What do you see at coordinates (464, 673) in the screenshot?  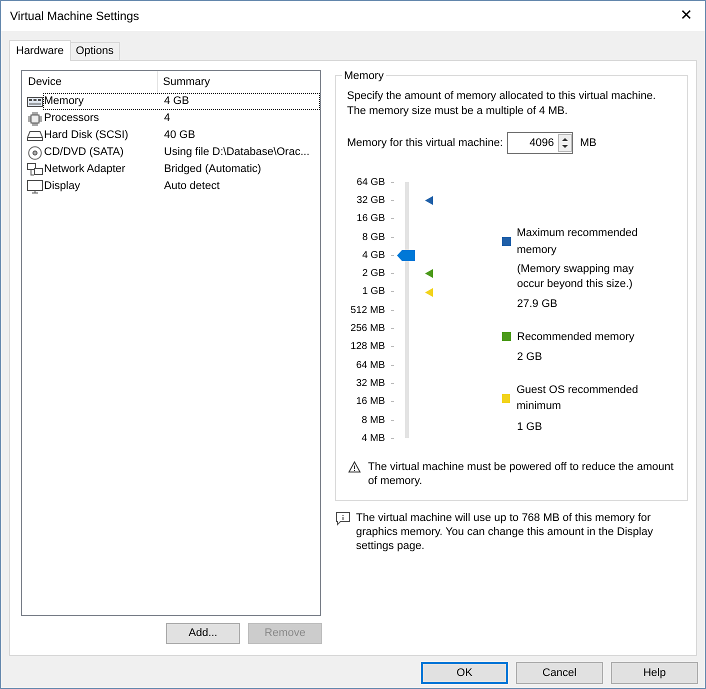 I see `dialog-button: OK` at bounding box center [464, 673].